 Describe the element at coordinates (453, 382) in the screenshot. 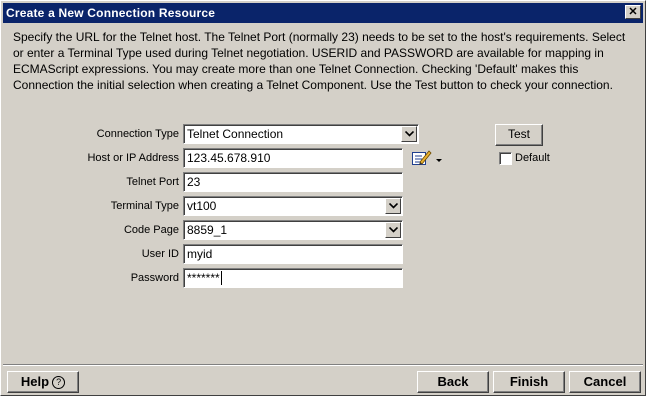

I see `back-button: Back` at that location.